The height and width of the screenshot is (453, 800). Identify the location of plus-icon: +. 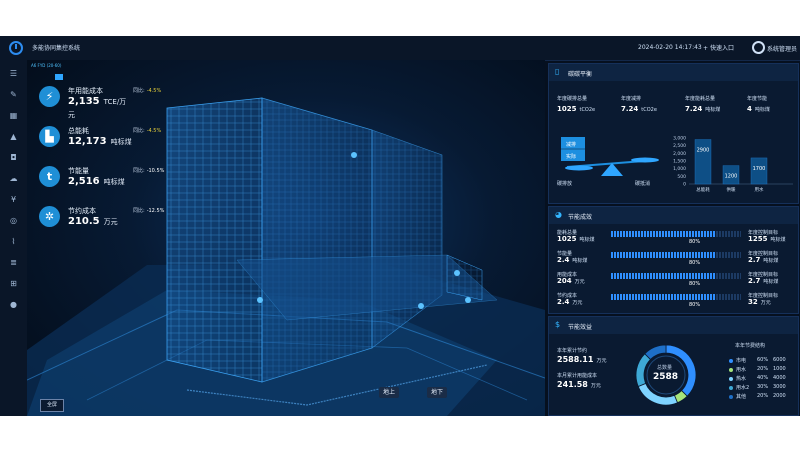
(706, 48).